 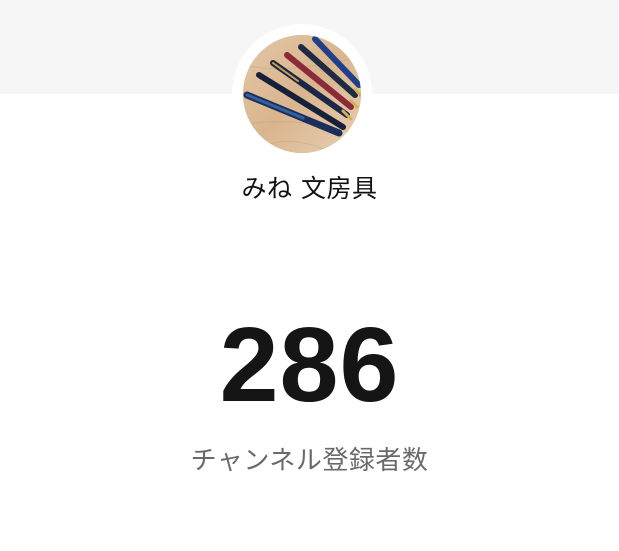 What do you see at coordinates (309, 461) in the screenshot?
I see `subscriber-count-label: チャンネル登録者数` at bounding box center [309, 461].